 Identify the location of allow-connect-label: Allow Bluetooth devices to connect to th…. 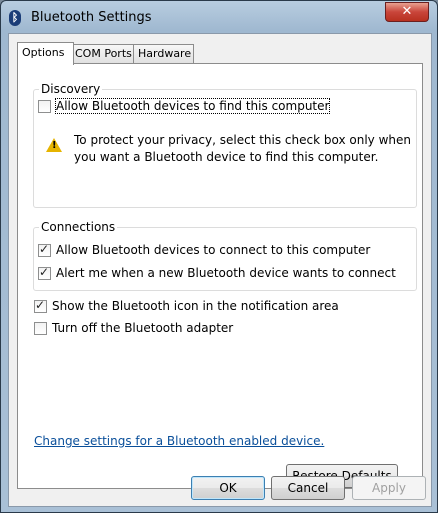
(213, 250).